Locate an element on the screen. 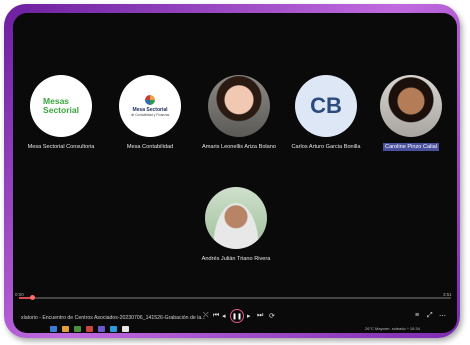 The image size is (470, 345). participant-name: Andrés Julián Triano Rivera is located at coordinates (236, 259).